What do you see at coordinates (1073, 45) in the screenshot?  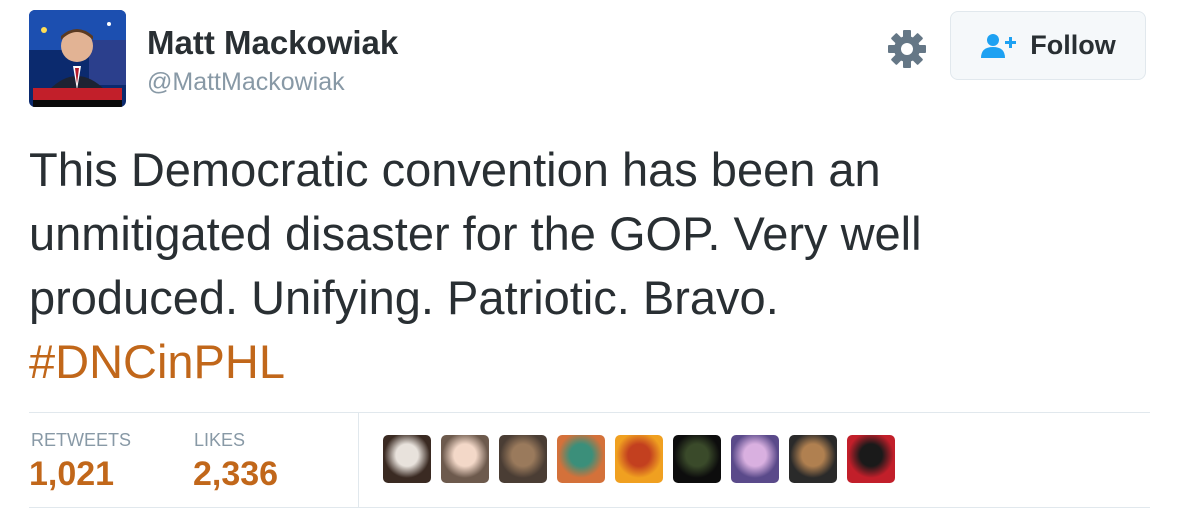 I see `follow-label: Follow` at bounding box center [1073, 45].